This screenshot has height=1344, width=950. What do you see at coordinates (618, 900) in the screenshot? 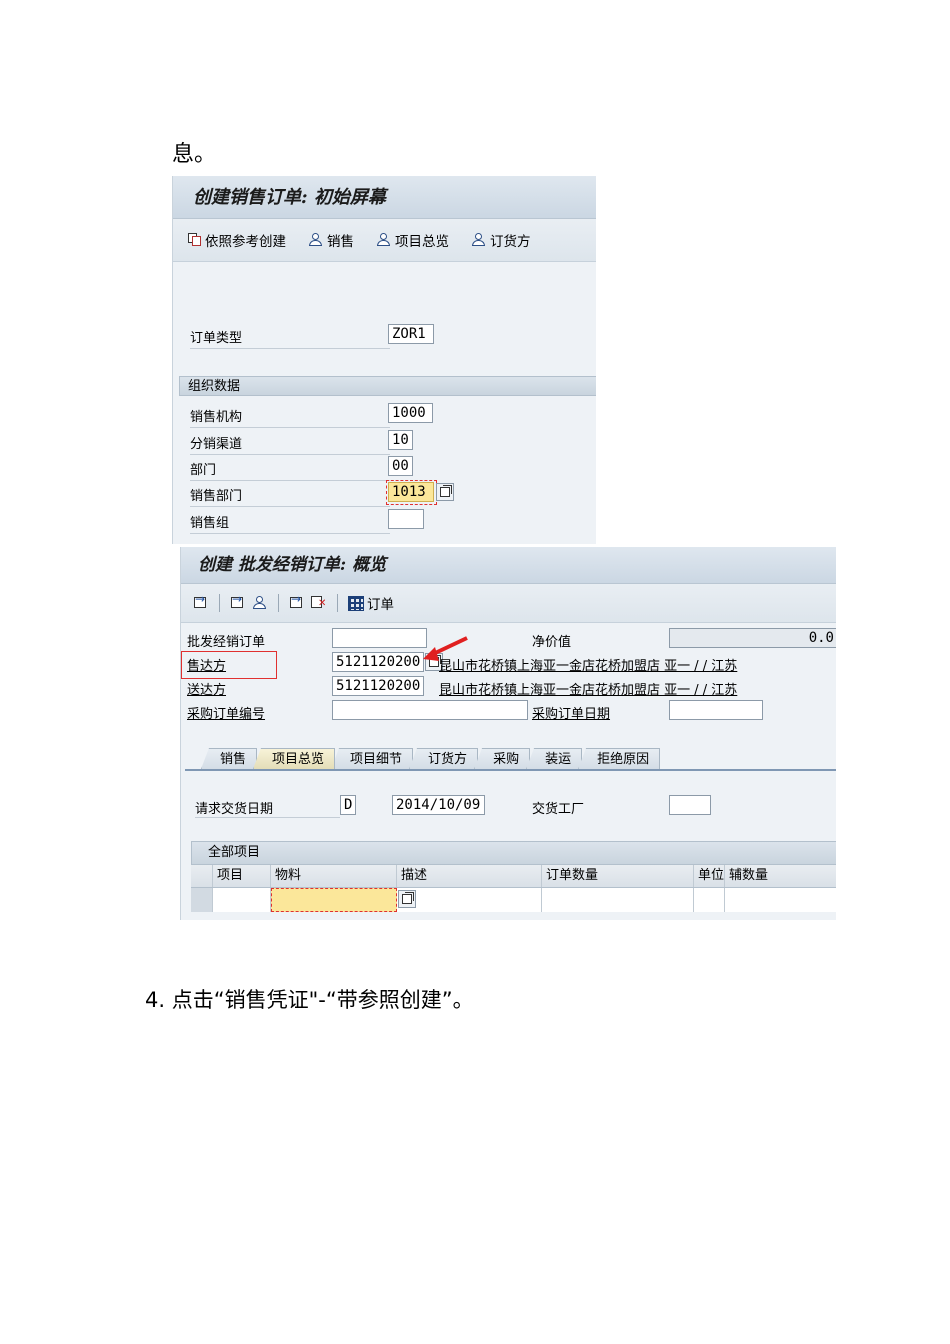
I see `order-quantity-cell` at bounding box center [618, 900].